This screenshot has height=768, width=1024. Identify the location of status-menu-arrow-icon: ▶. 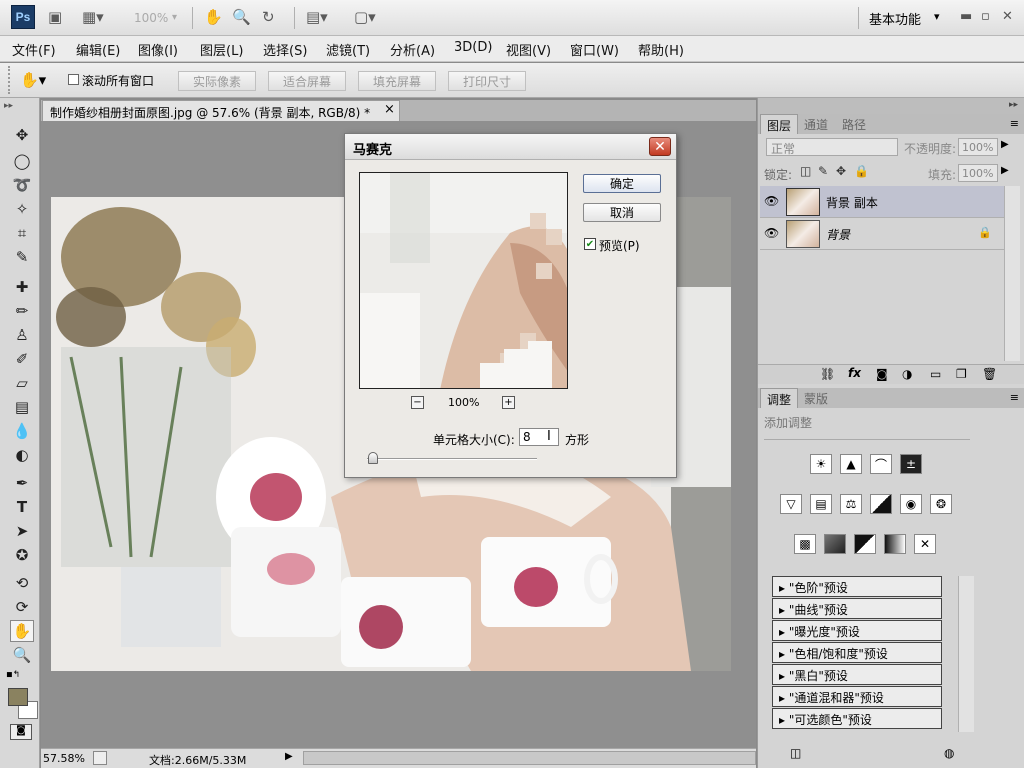
(289, 756).